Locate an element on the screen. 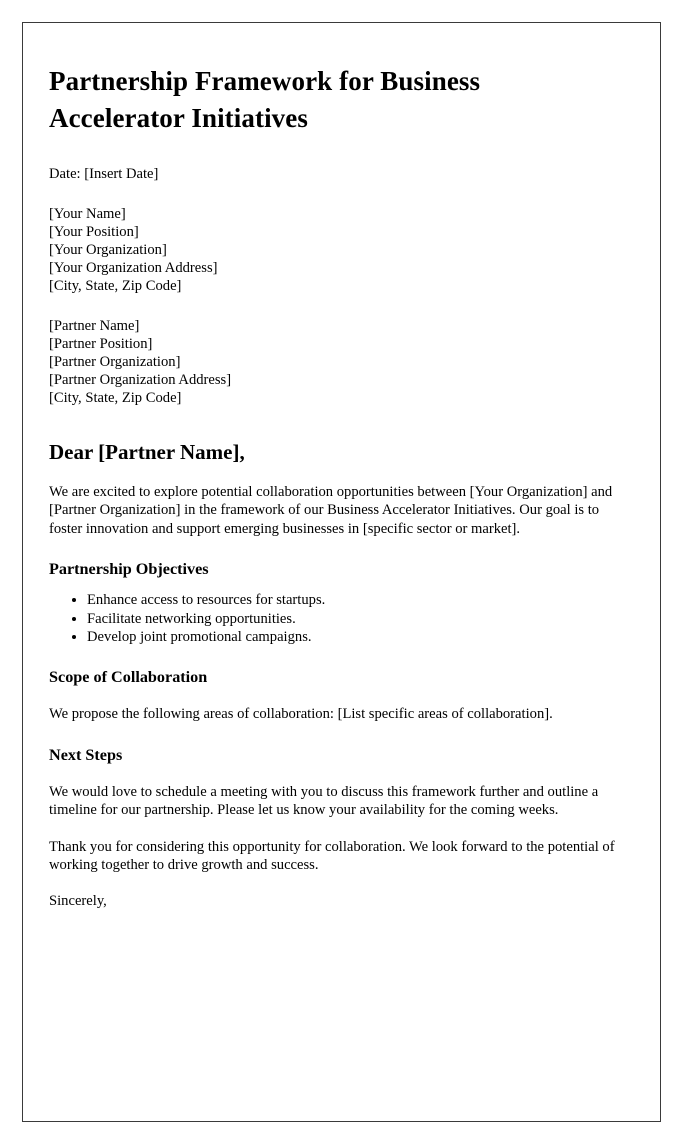  recipient-city-state-zip: [City, State, Zip Code] is located at coordinates (115, 398).